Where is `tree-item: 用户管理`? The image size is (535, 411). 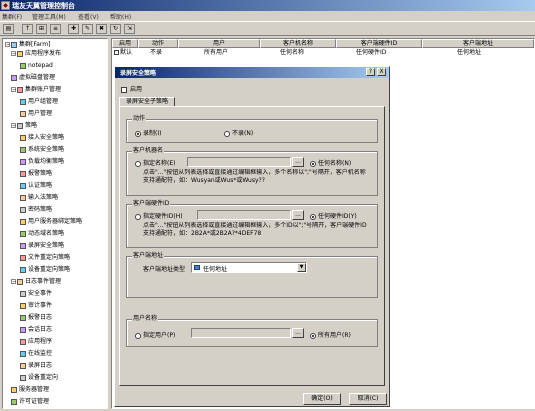 tree-item: 用户管理 is located at coordinates (36, 114).